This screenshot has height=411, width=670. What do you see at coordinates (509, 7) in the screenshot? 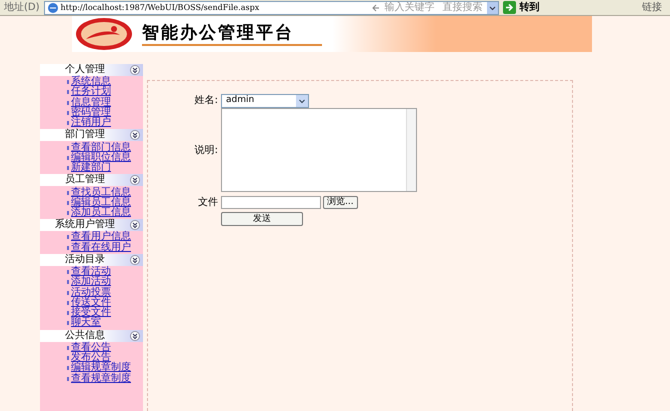
I see `go-arrow-icon` at bounding box center [509, 7].